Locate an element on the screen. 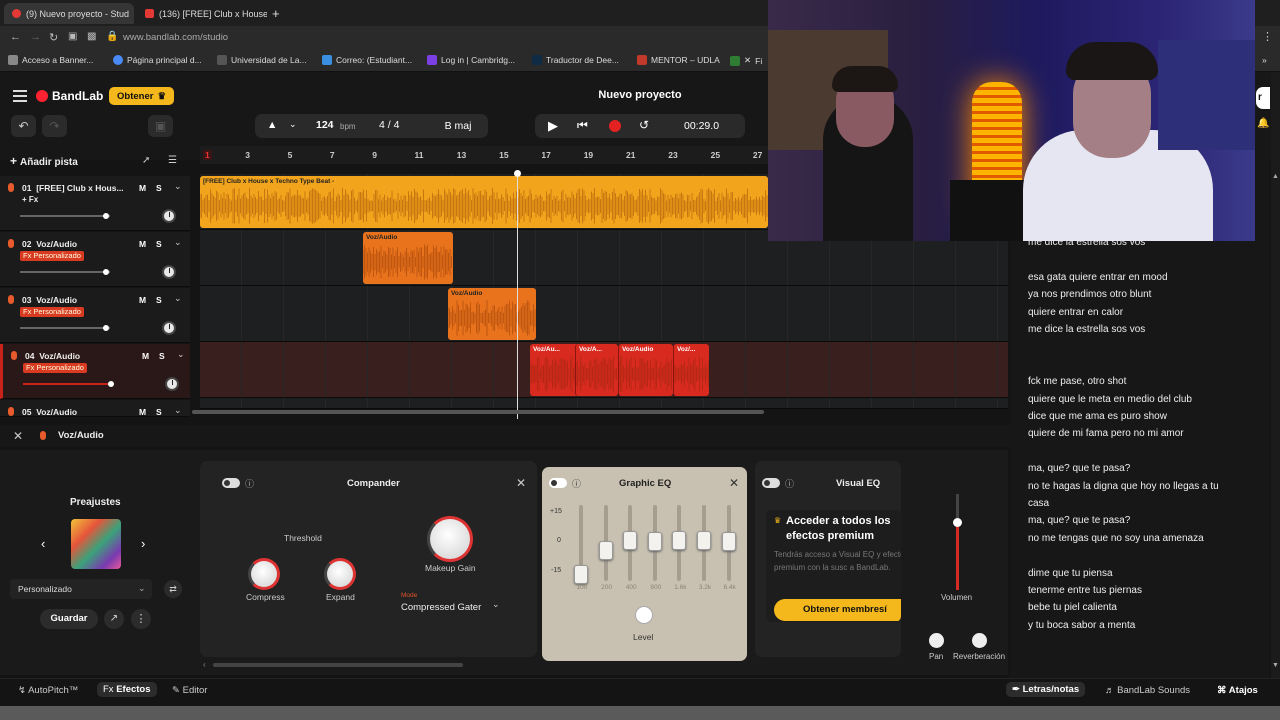  shortcuts-tab: ⌘ Atajos is located at coordinates (1237, 690).